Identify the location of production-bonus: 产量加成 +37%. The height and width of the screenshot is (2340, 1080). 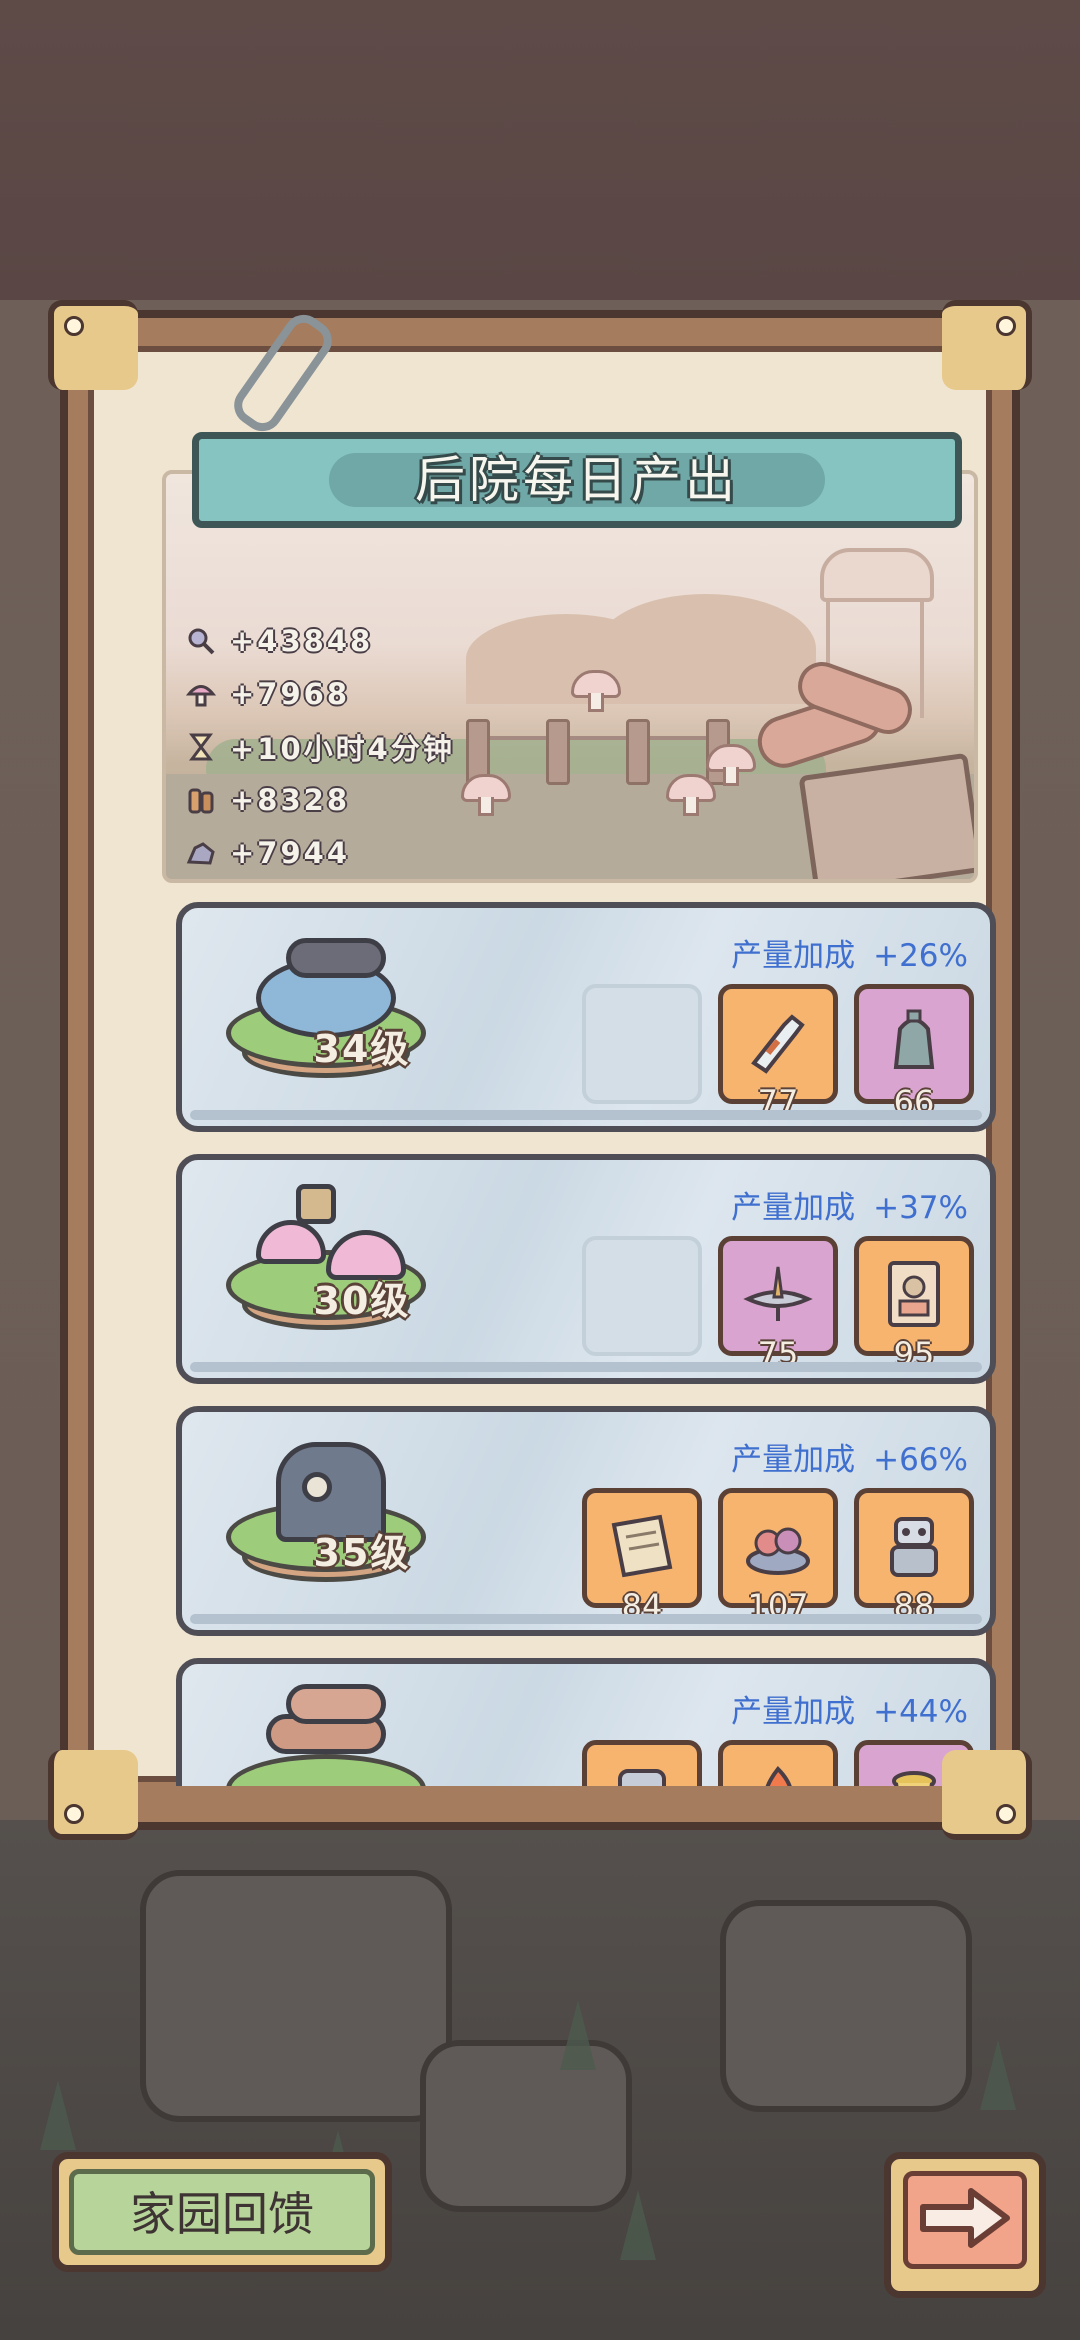
(849, 1204).